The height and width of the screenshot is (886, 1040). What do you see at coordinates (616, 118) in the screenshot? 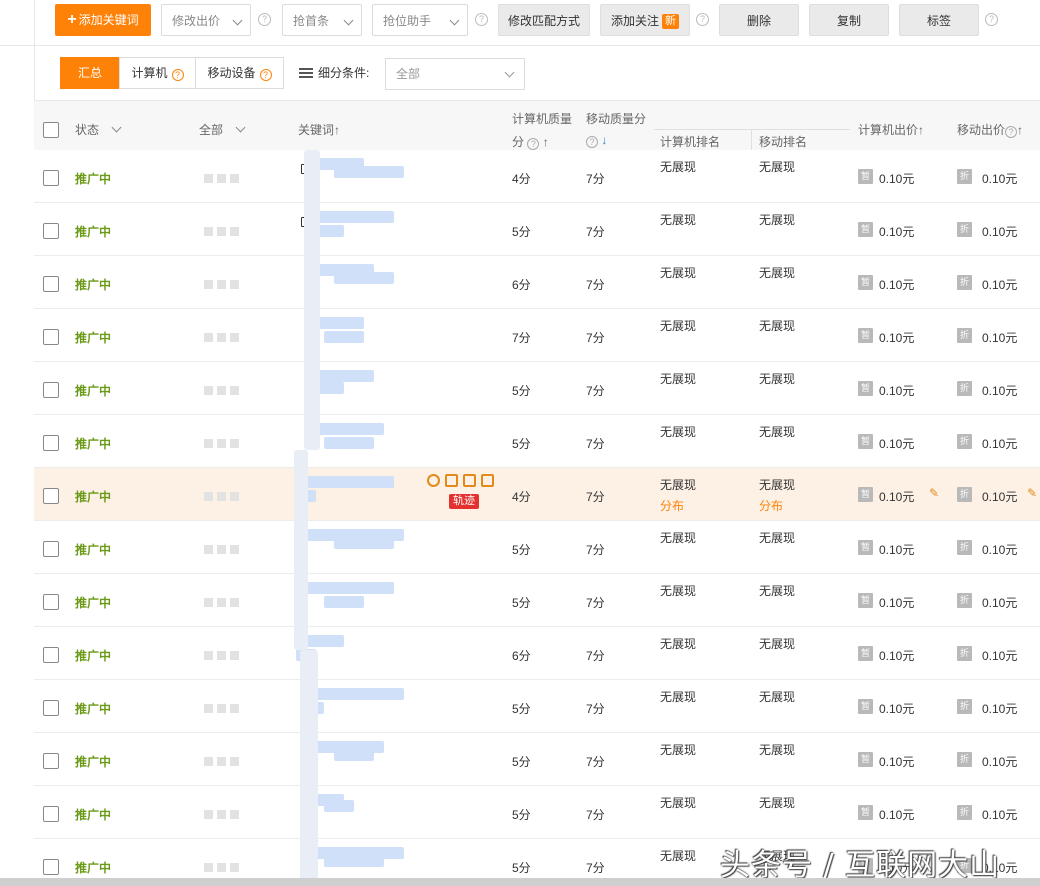
I see `mobile-quality-header: 移动质量分` at bounding box center [616, 118].